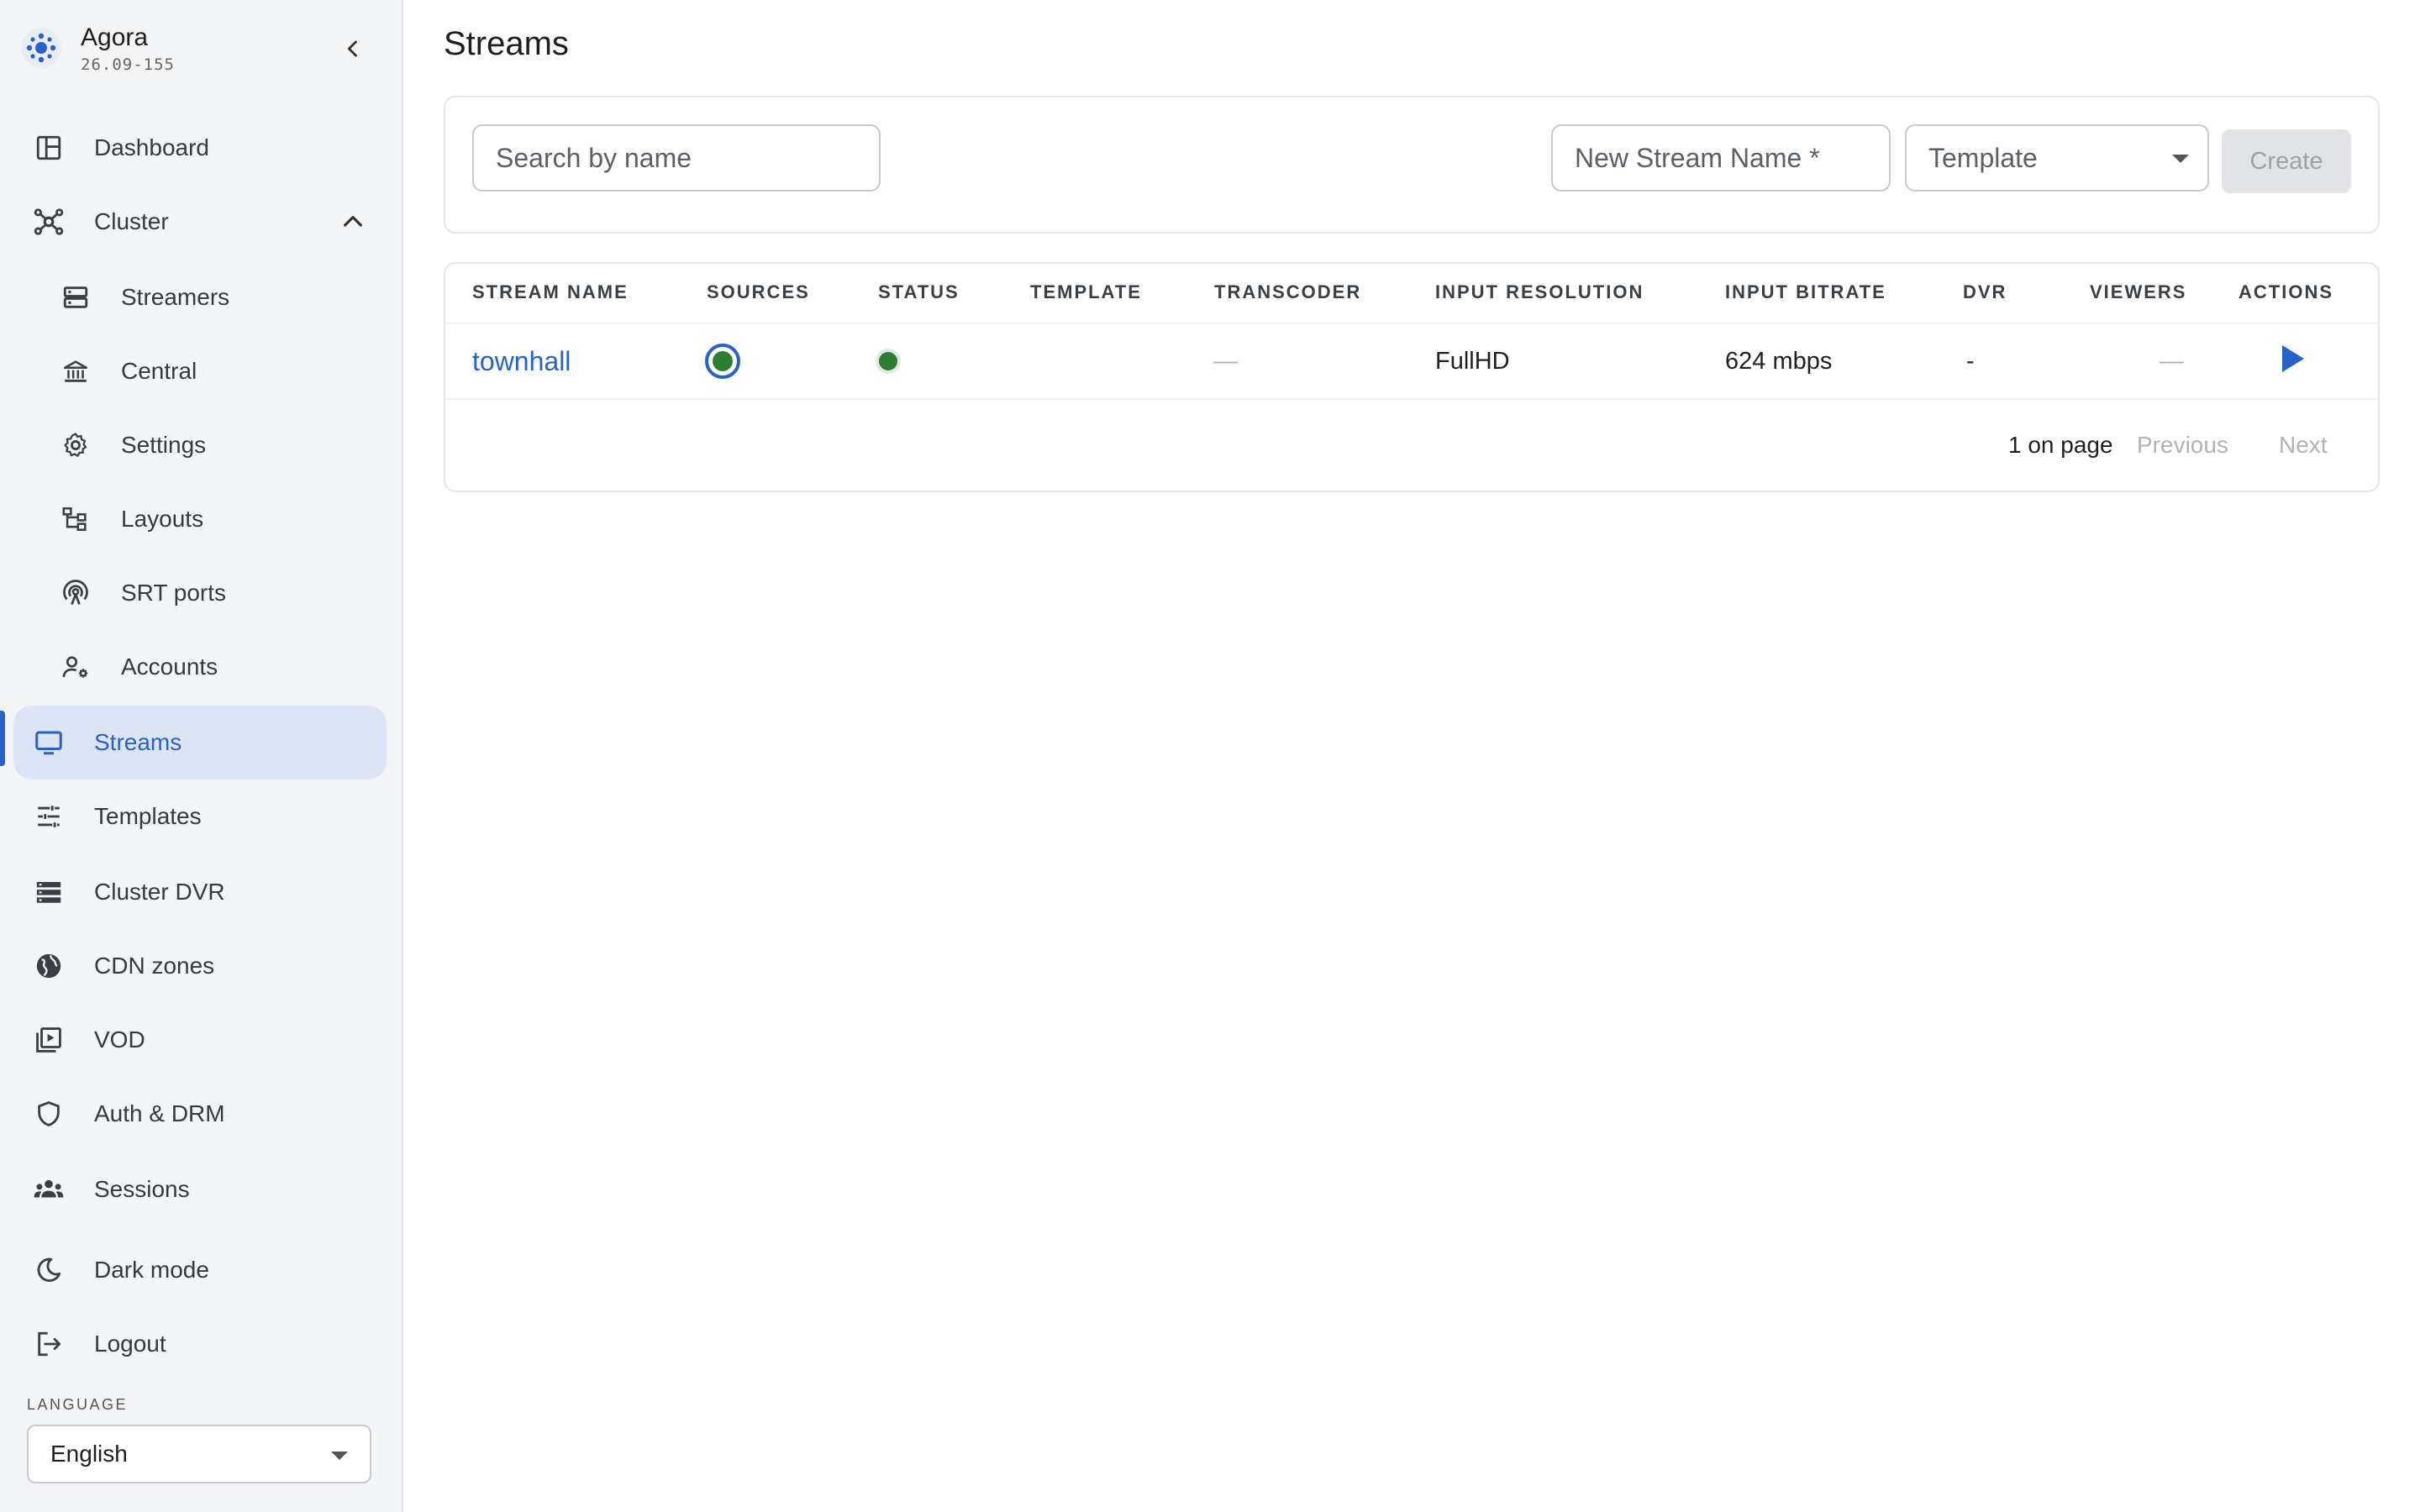 The width and height of the screenshot is (2420, 1512). I want to click on template-placeholder: Template, so click(1983, 158).